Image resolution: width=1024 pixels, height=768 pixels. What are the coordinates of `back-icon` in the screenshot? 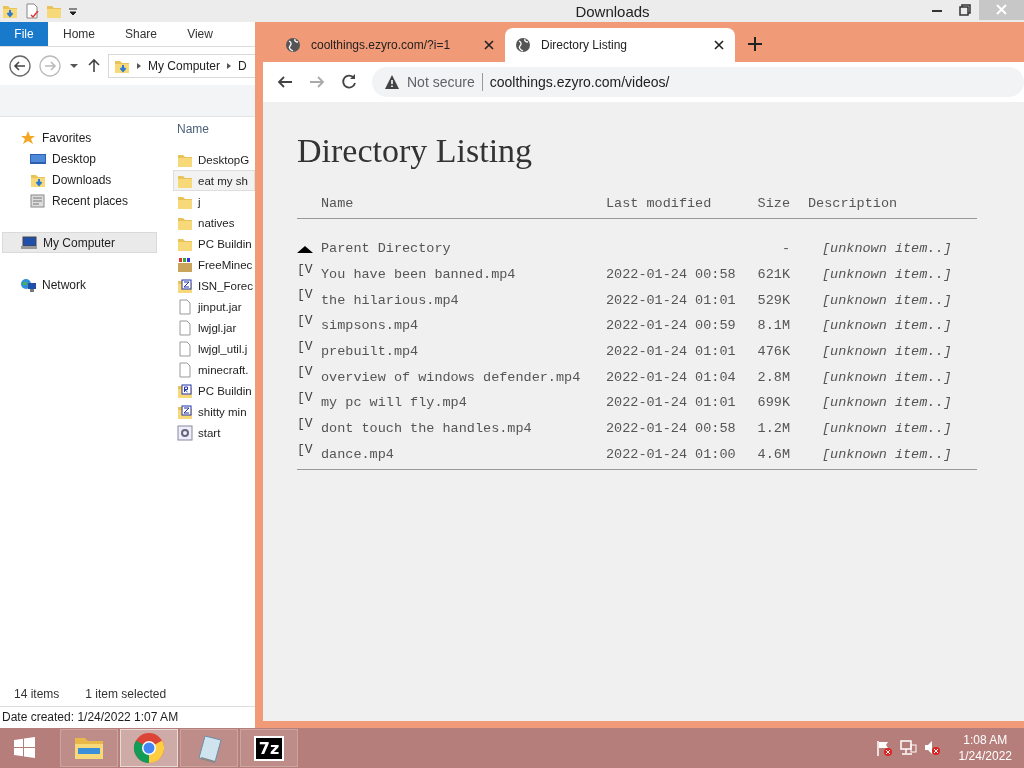 It's located at (20, 66).